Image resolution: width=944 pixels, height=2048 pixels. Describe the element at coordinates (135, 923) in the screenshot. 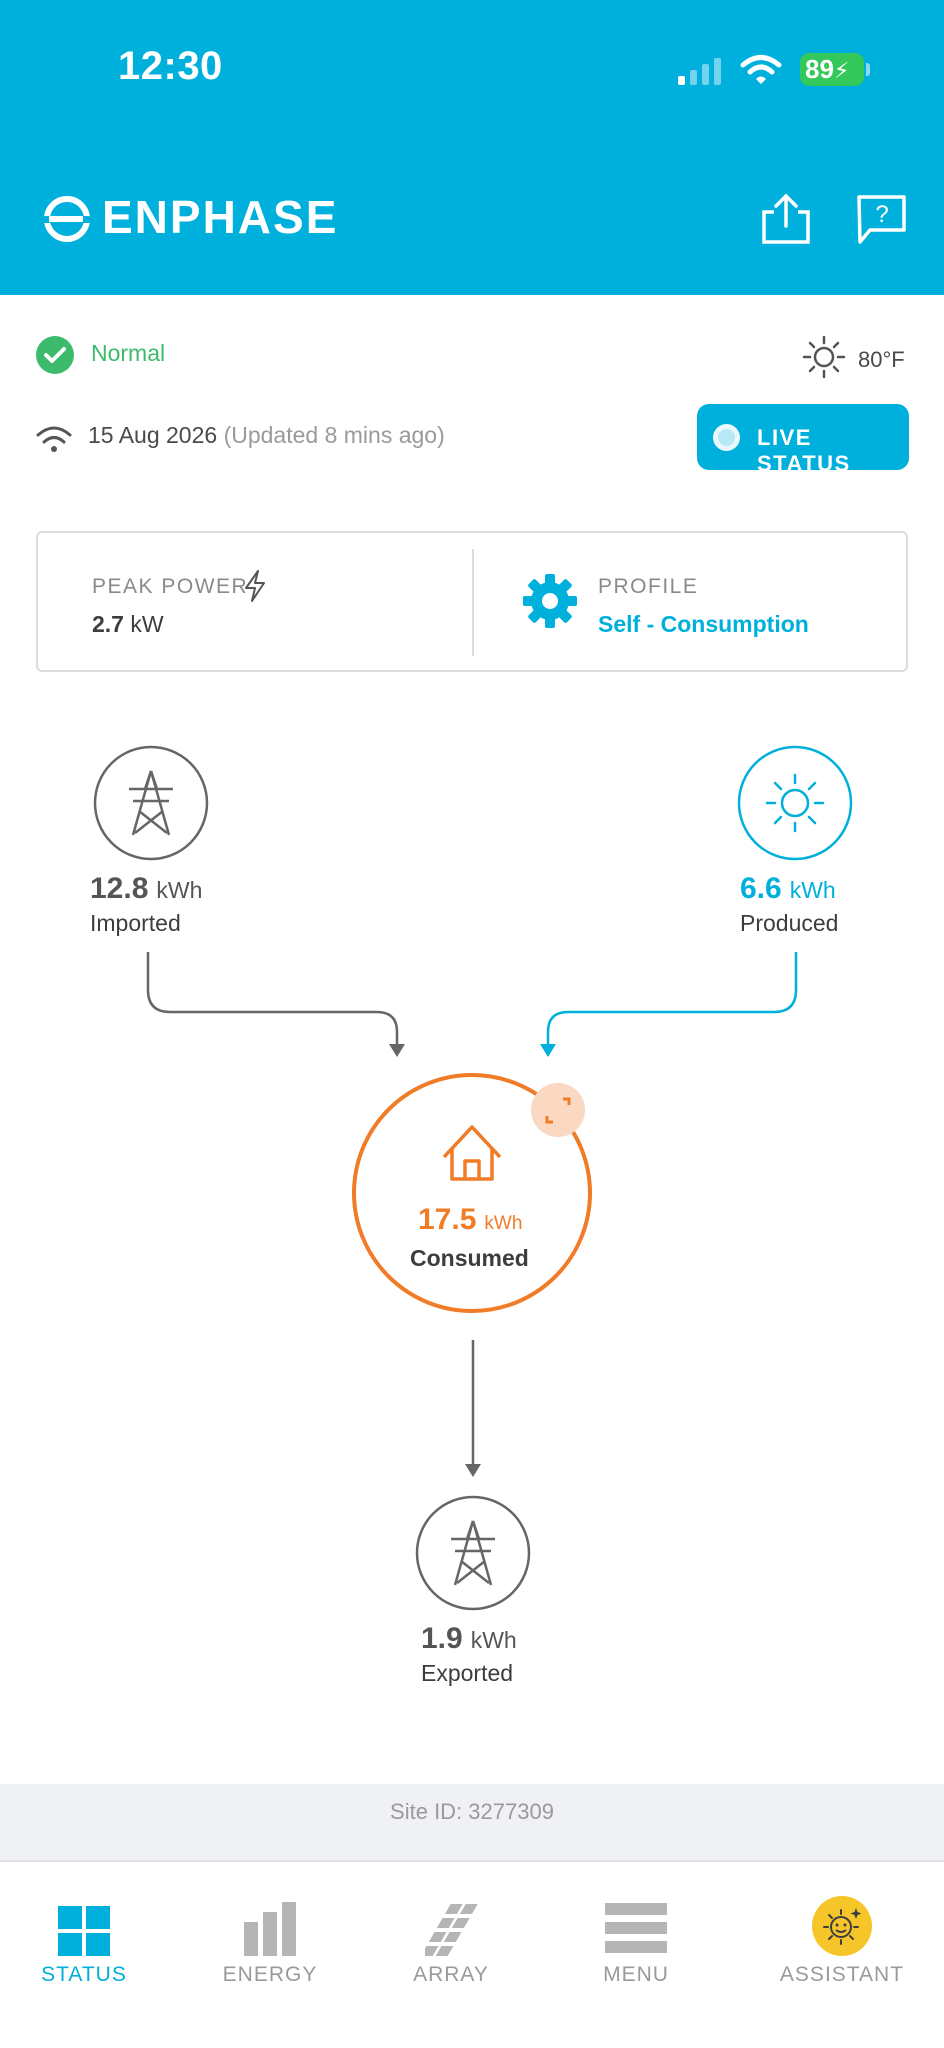

I see `imported-label: Imported` at that location.